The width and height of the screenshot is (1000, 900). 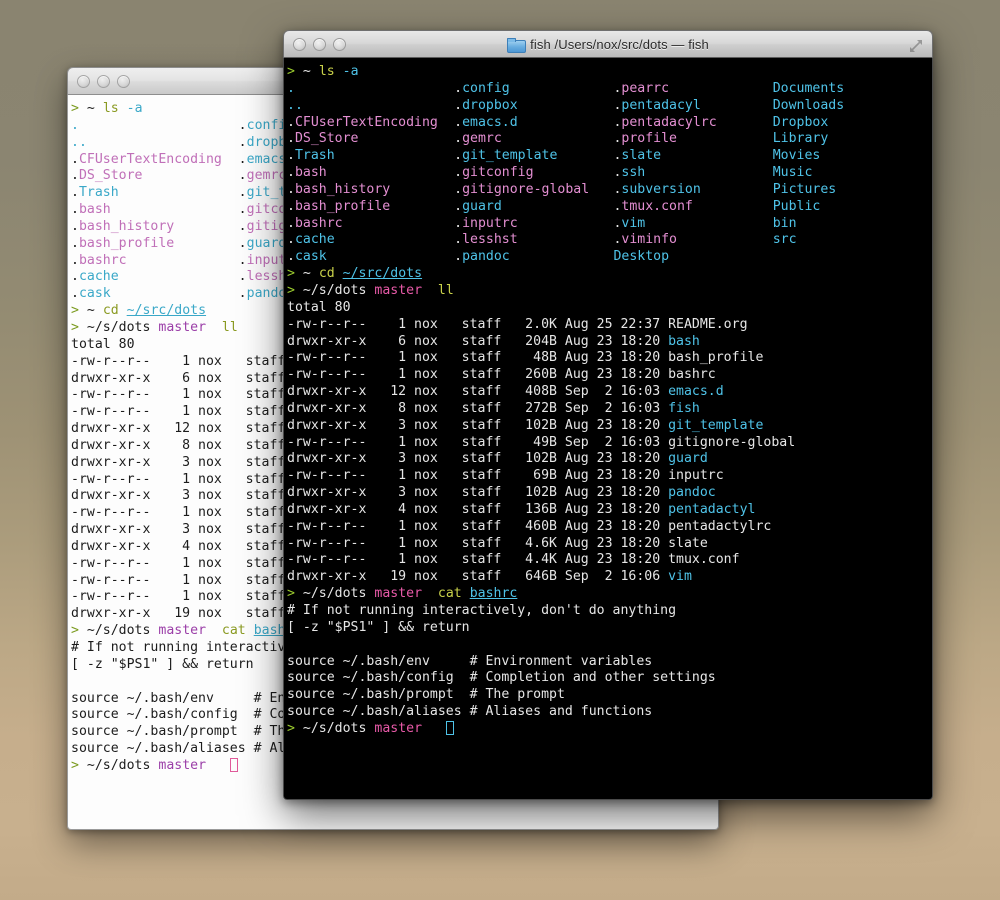 What do you see at coordinates (796, 156) in the screenshot?
I see `ls-entry: Movies` at bounding box center [796, 156].